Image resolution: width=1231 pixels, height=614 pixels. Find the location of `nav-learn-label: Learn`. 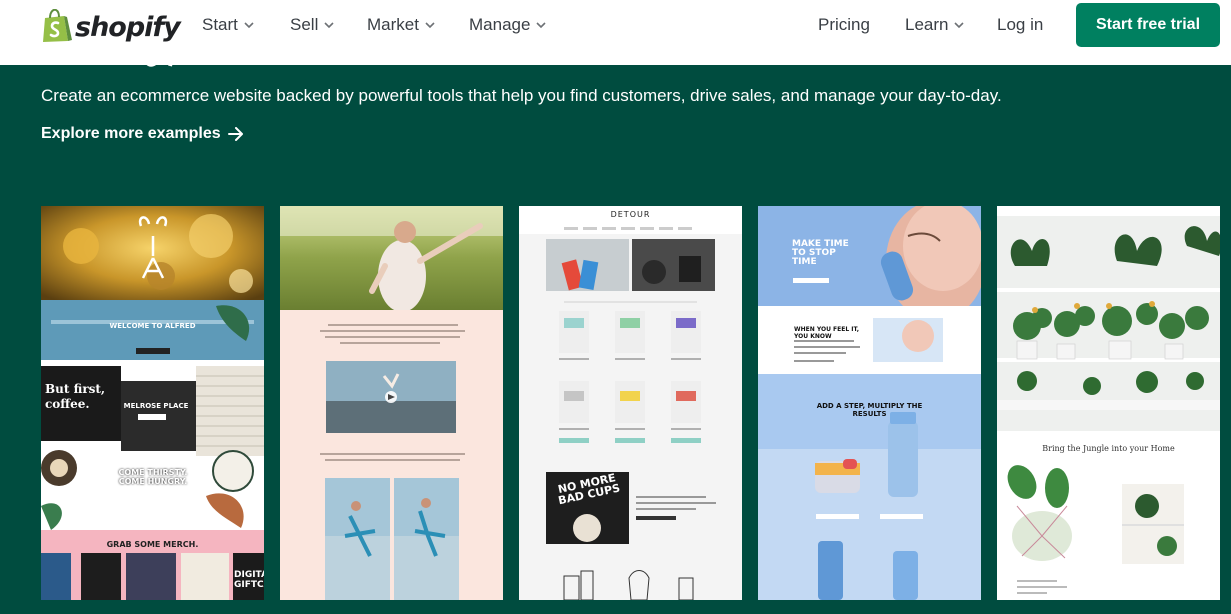

nav-learn-label: Learn is located at coordinates (927, 24).